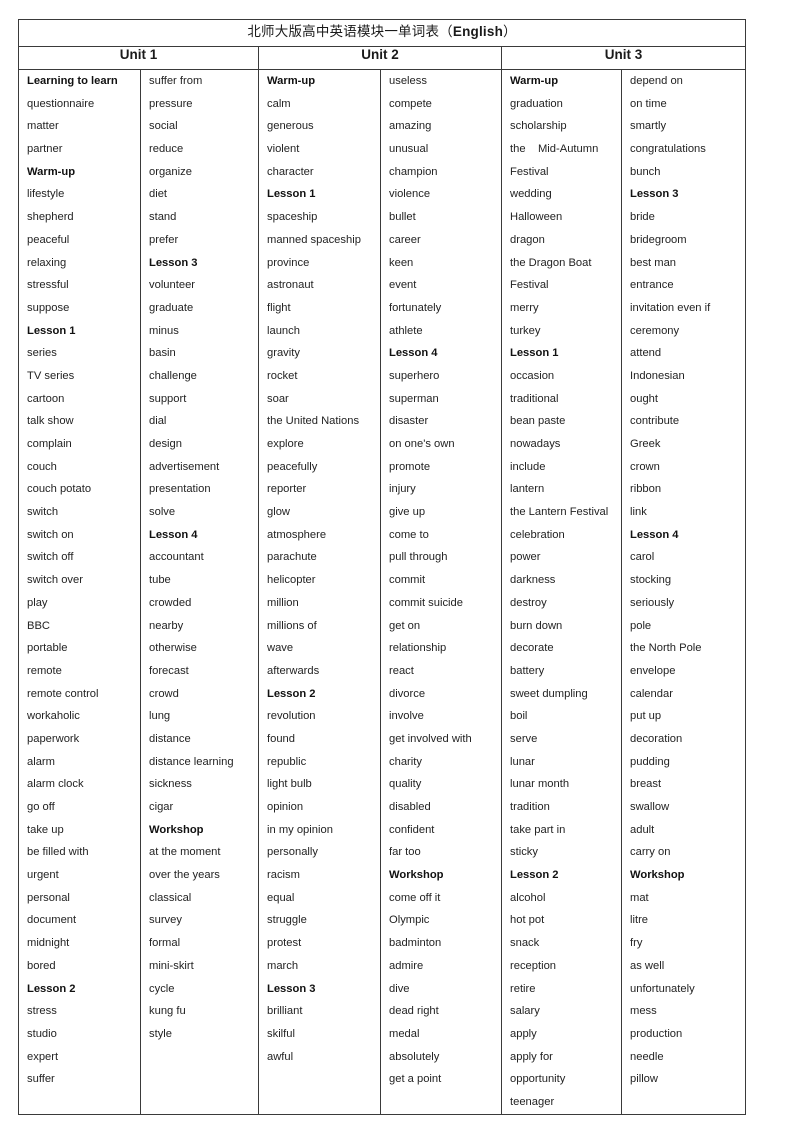 This screenshot has width=800, height=1133. I want to click on word-item: expert, so click(43, 1056).